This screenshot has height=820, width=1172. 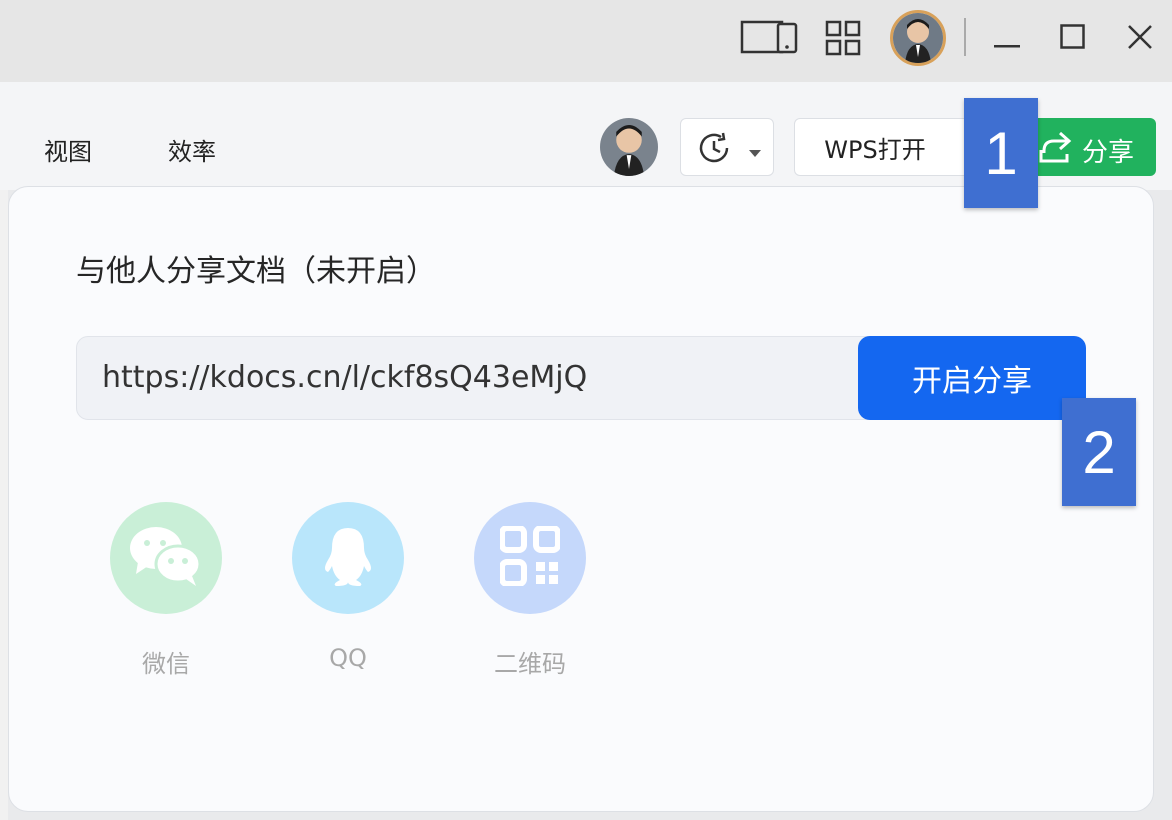 I want to click on wps-open-button: WPS打开, so click(x=884, y=147).